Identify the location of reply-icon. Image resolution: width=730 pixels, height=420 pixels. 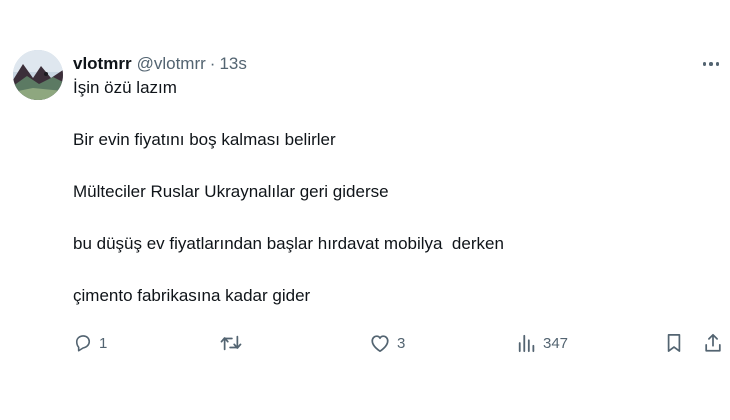
(83, 343).